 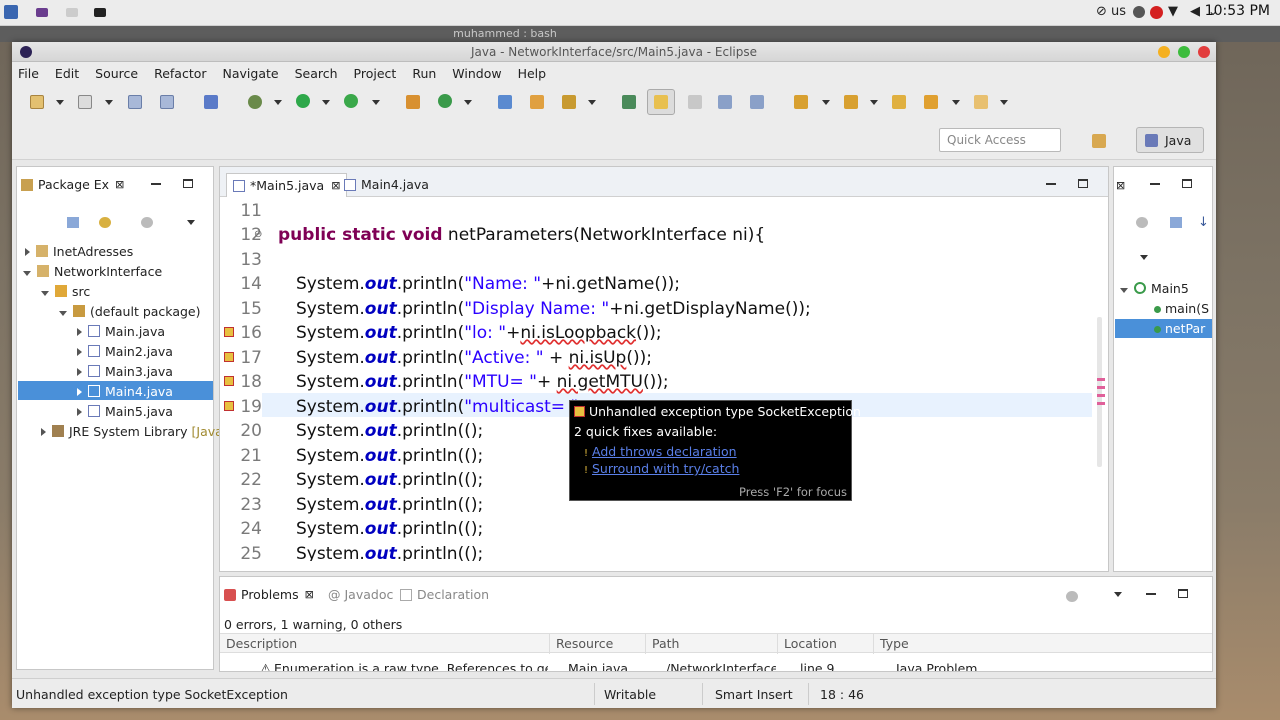 What do you see at coordinates (468, 102) in the screenshot?
I see `new-class-dropdown-icon` at bounding box center [468, 102].